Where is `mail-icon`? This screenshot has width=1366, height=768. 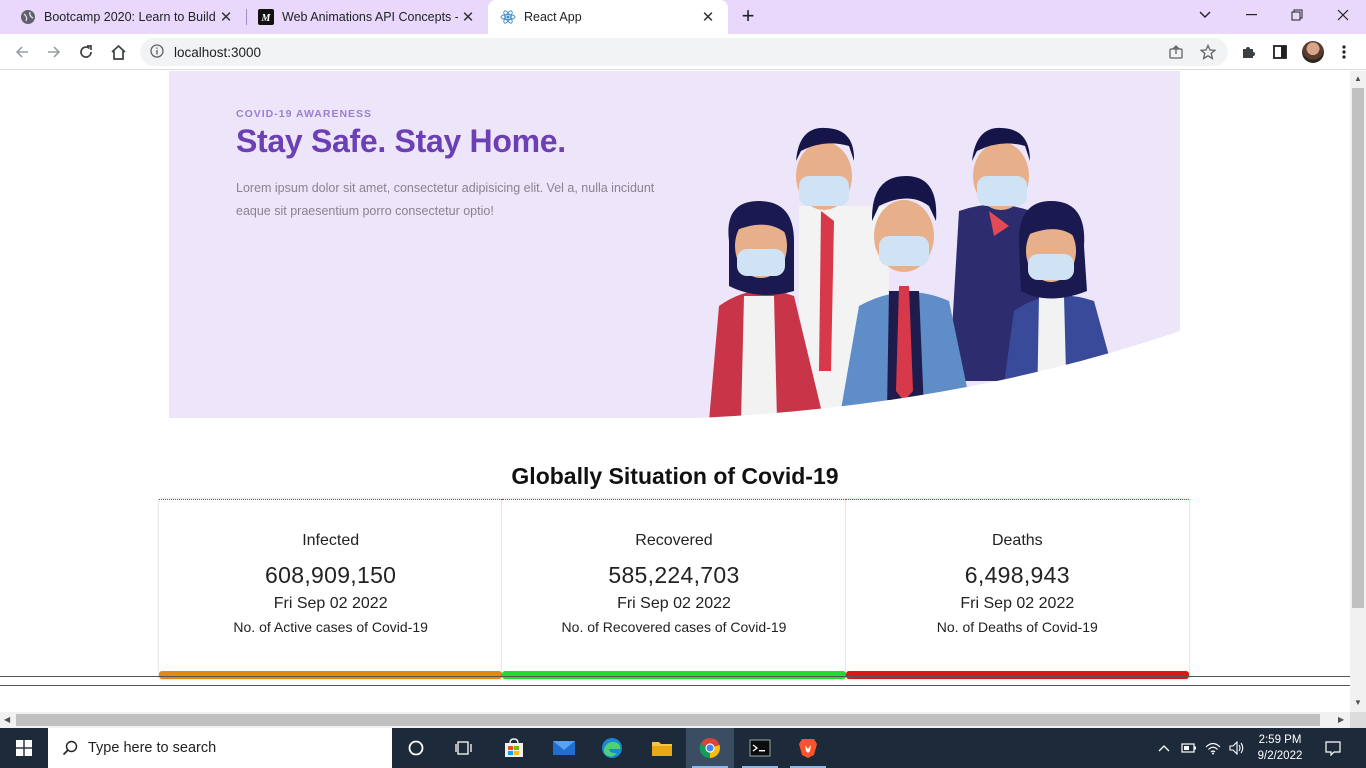 mail-icon is located at coordinates (564, 748).